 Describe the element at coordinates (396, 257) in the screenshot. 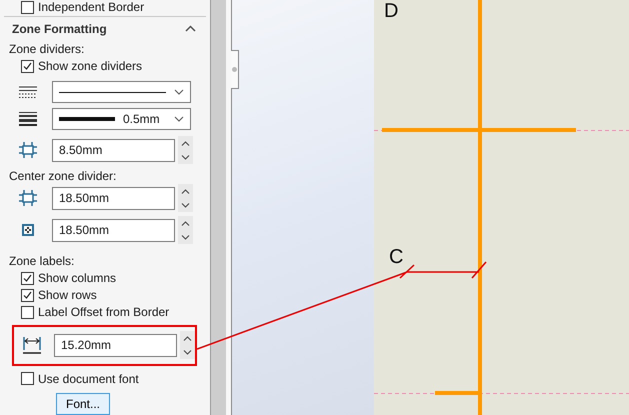

I see `zone-letter: C` at that location.